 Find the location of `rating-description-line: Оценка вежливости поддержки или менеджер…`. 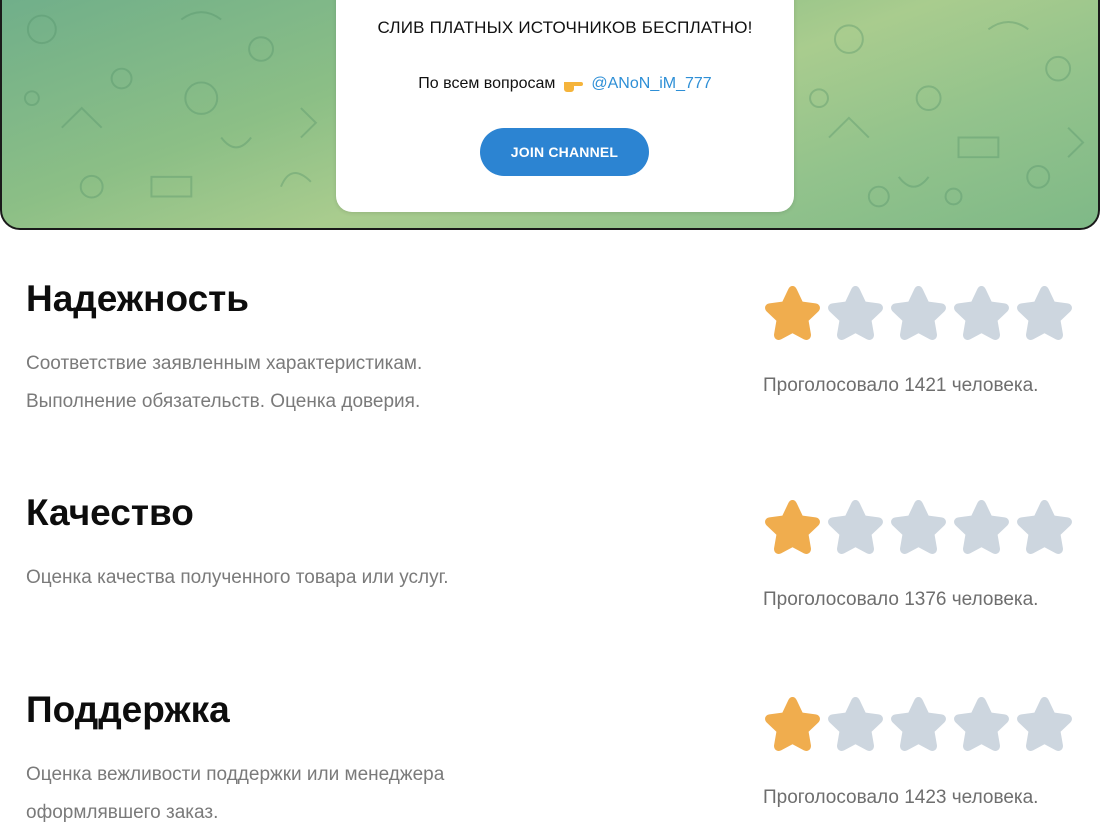

rating-description-line: Оценка вежливости поддержки или менеджер… is located at coordinates (235, 774).